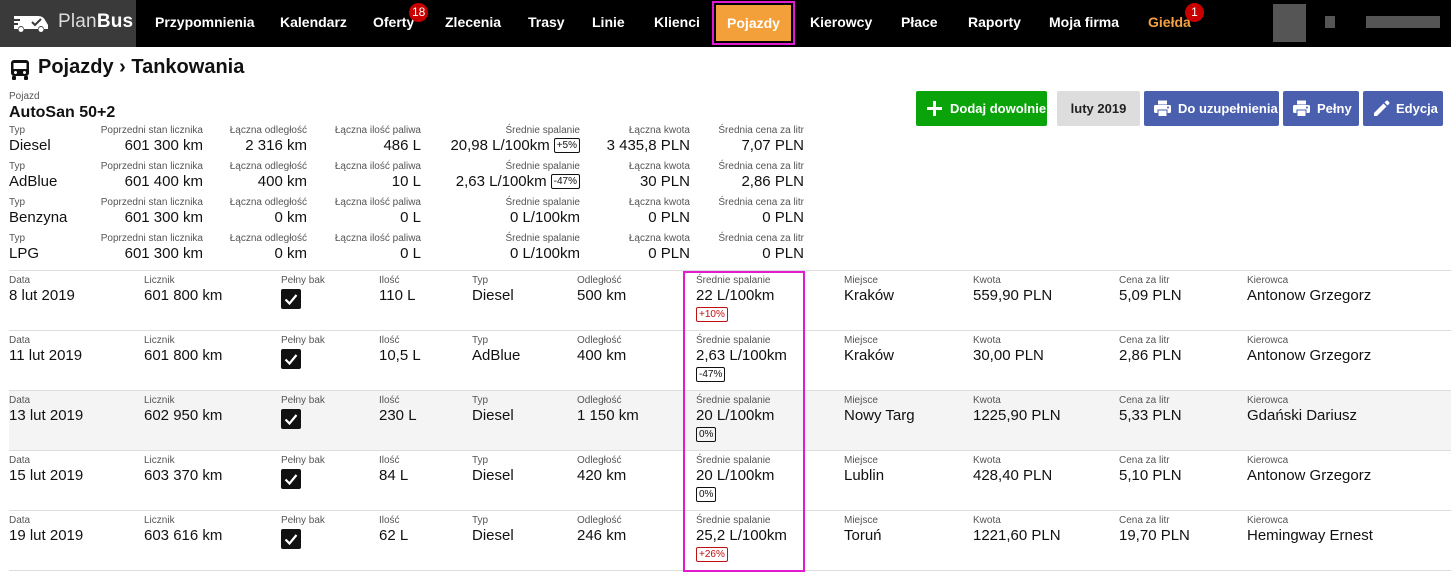 Image resolution: width=1451 pixels, height=573 pixels. Describe the element at coordinates (602, 535) in the screenshot. I see `distance-value: 246 km` at that location.